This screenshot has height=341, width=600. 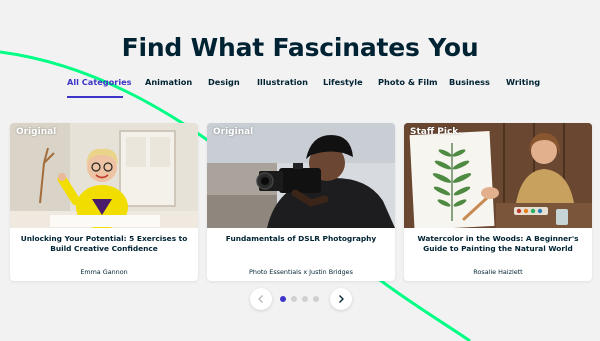 What do you see at coordinates (282, 82) in the screenshot?
I see `tab-illustration: Illustration` at bounding box center [282, 82].